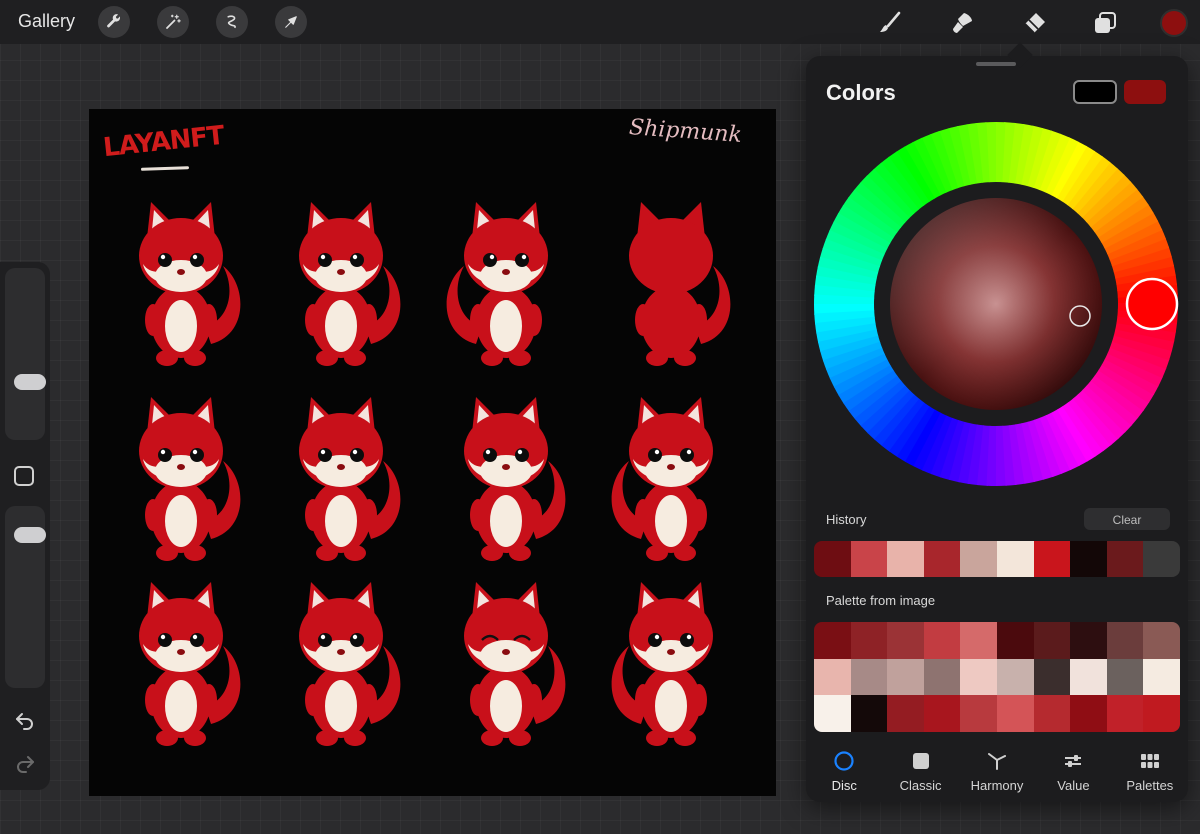 The image size is (1200, 834). I want to click on tab-harmony: Harmony, so click(997, 771).